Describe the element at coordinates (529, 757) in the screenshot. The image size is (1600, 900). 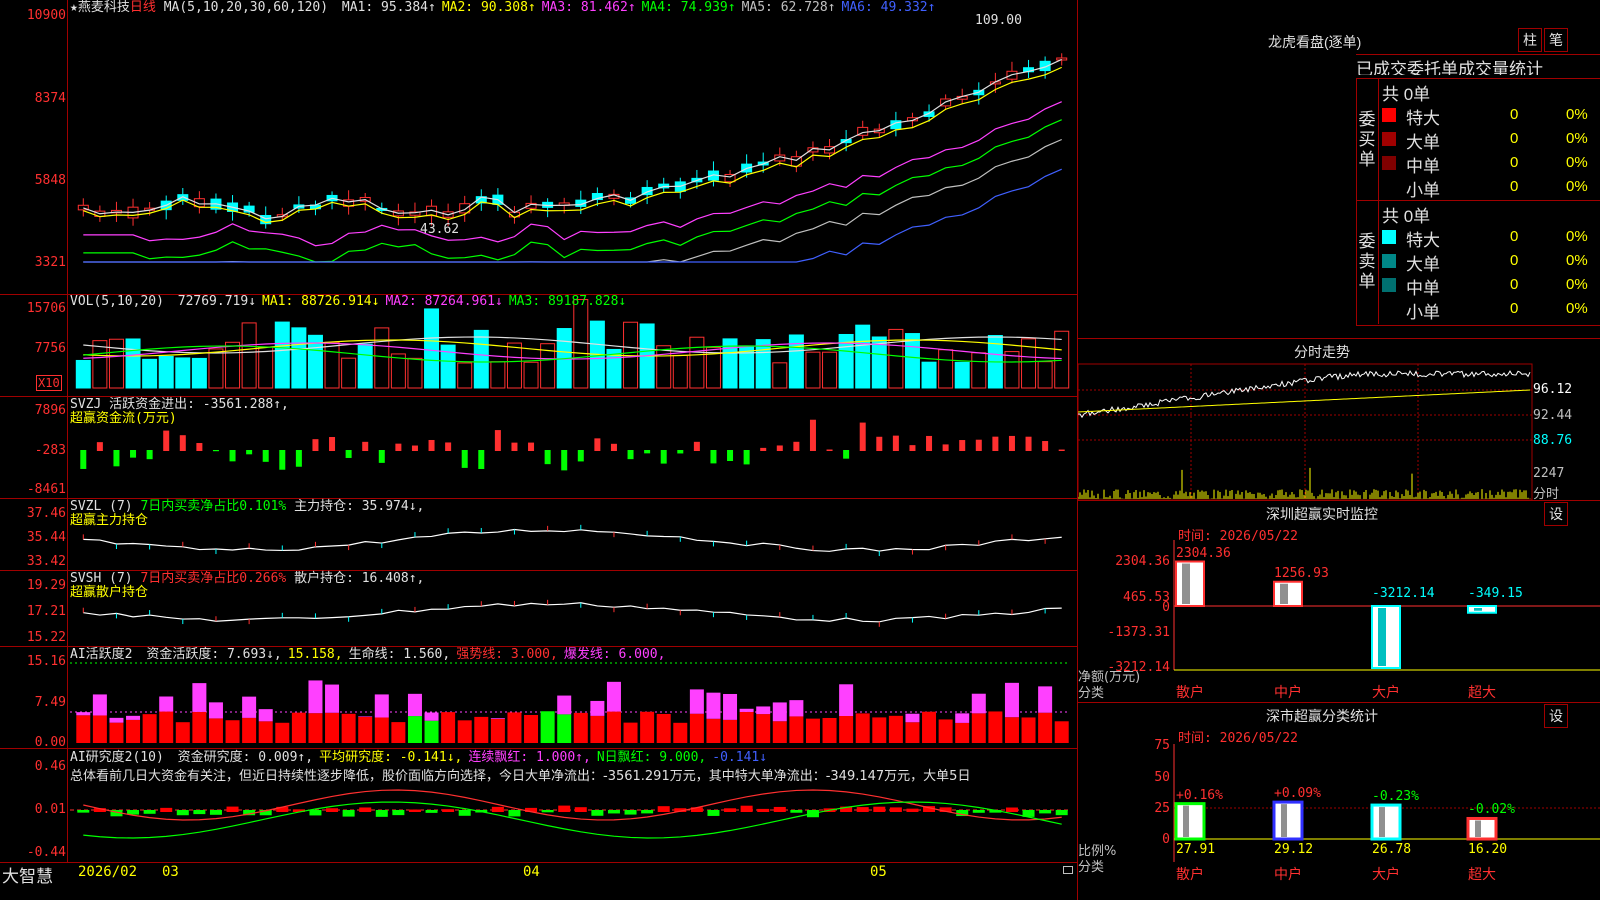
I see `indicator-value: 连续飘红: 1.000↑,` at that location.